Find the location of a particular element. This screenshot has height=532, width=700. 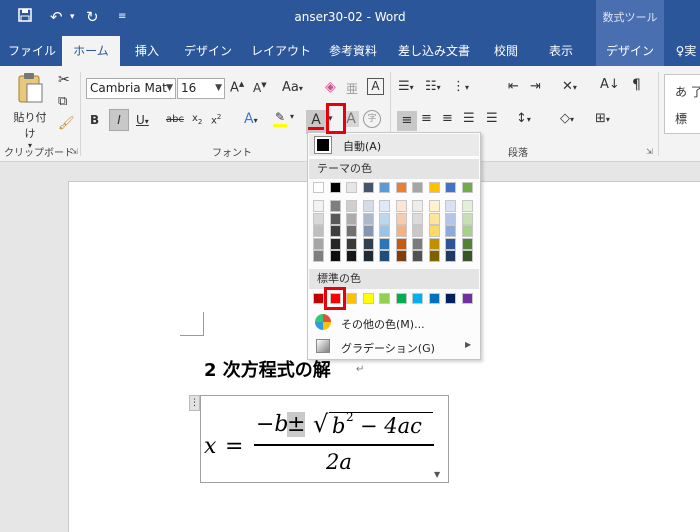

clear-formatting-icon: ◈ is located at coordinates (330, 87).